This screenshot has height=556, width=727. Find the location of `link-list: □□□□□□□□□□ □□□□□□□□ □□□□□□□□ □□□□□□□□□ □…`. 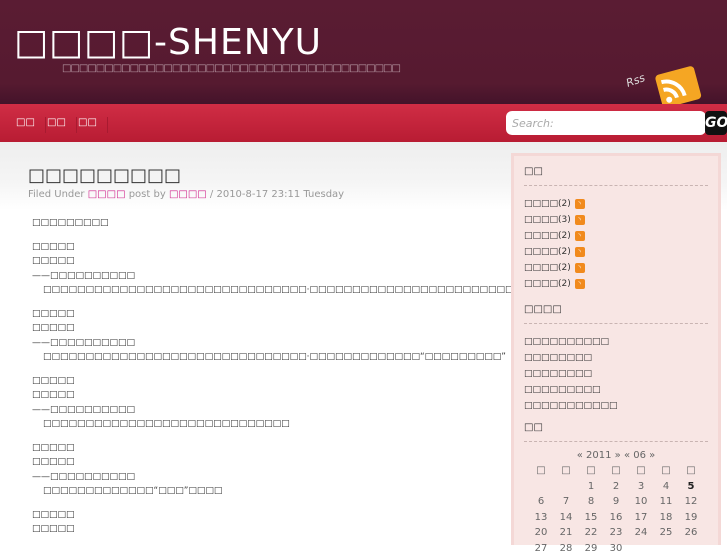

link-list: □□□□□□□□□□ □□□□□□□□ □□□□□□□□ □□□□□□□□□ □… is located at coordinates (616, 374).